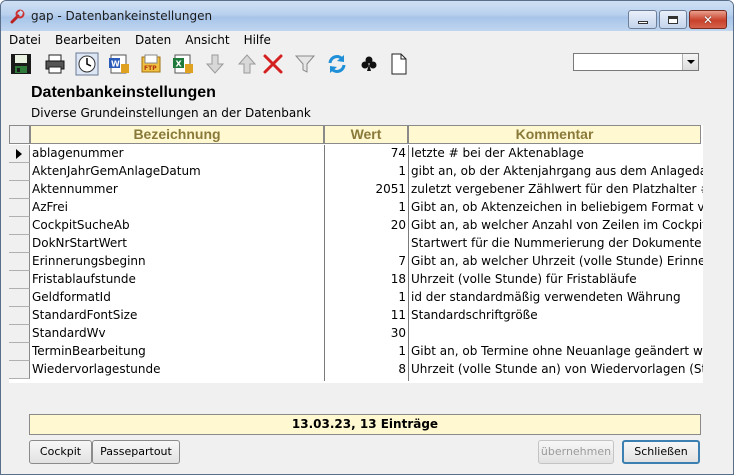  What do you see at coordinates (177, 280) in the screenshot?
I see `cell-bezeichnung: Fristablaufstunde` at bounding box center [177, 280].